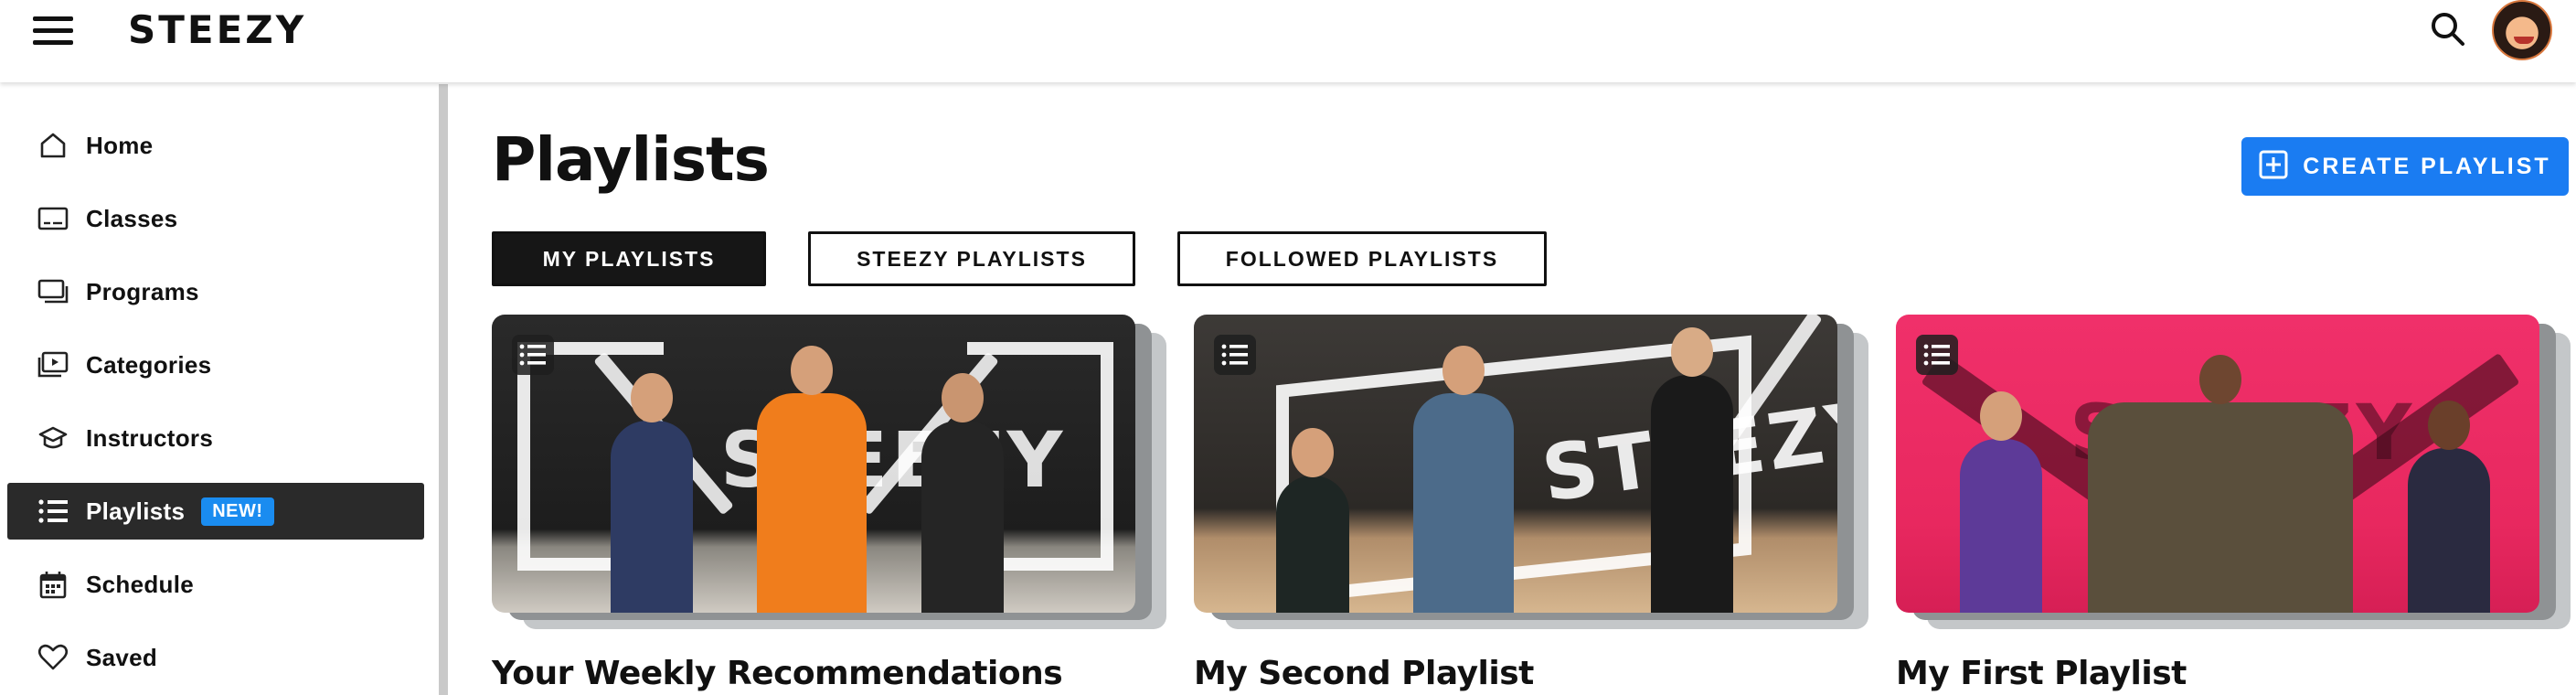  Describe the element at coordinates (1364, 673) in the screenshot. I see `playlist-title: My Second Playlist` at that location.